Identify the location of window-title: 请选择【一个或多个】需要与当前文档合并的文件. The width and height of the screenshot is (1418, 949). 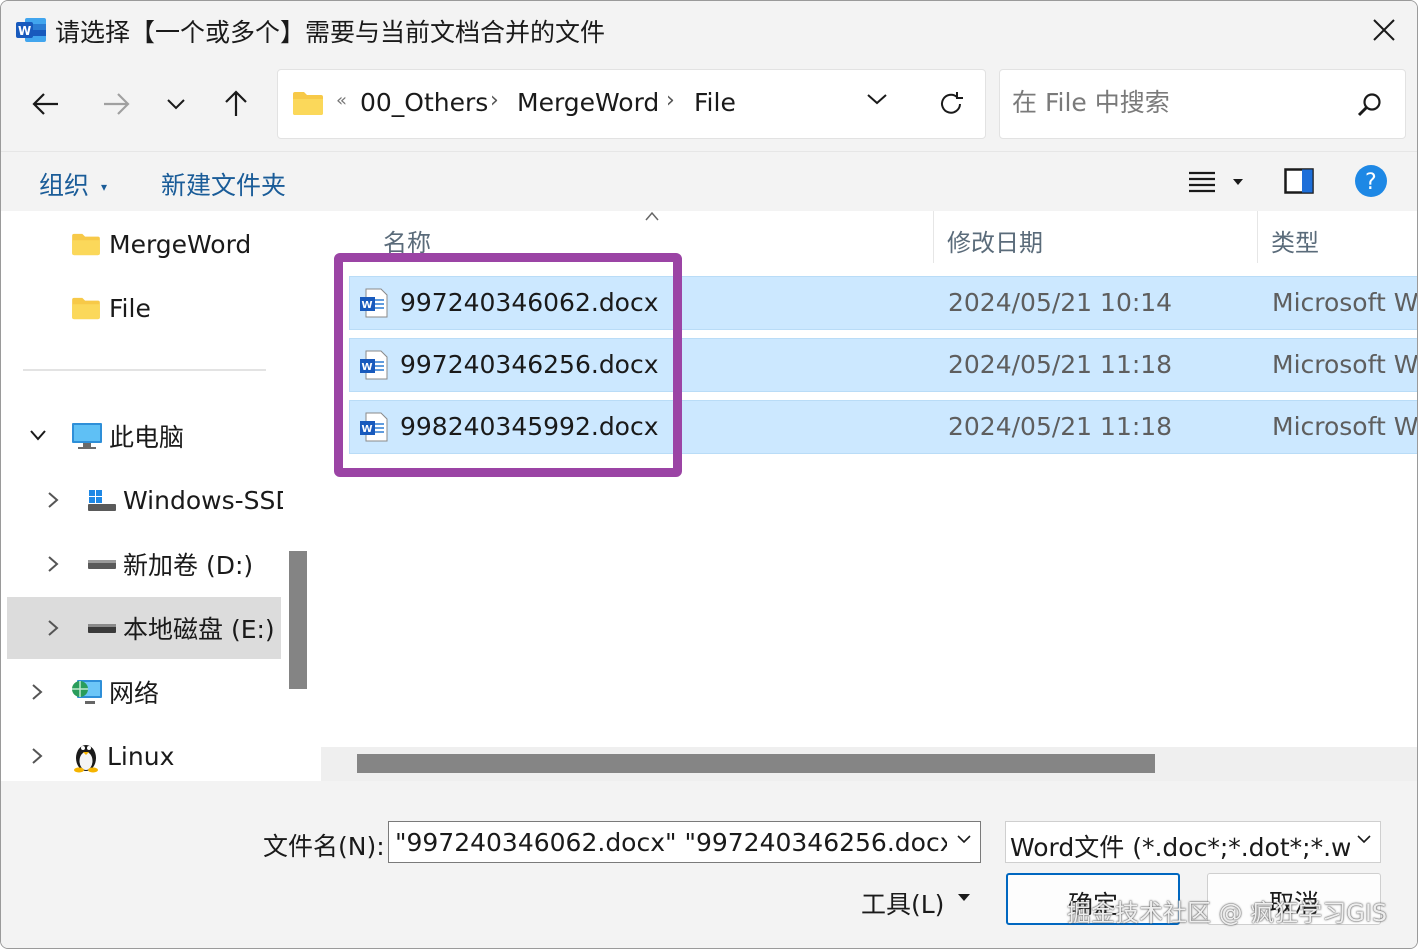
(330, 32).